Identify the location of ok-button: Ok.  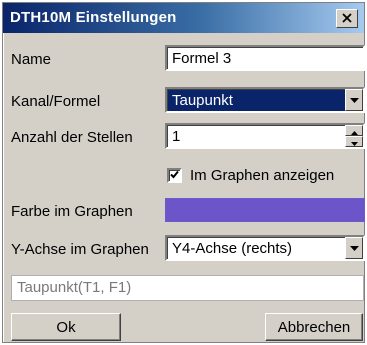
(66, 327).